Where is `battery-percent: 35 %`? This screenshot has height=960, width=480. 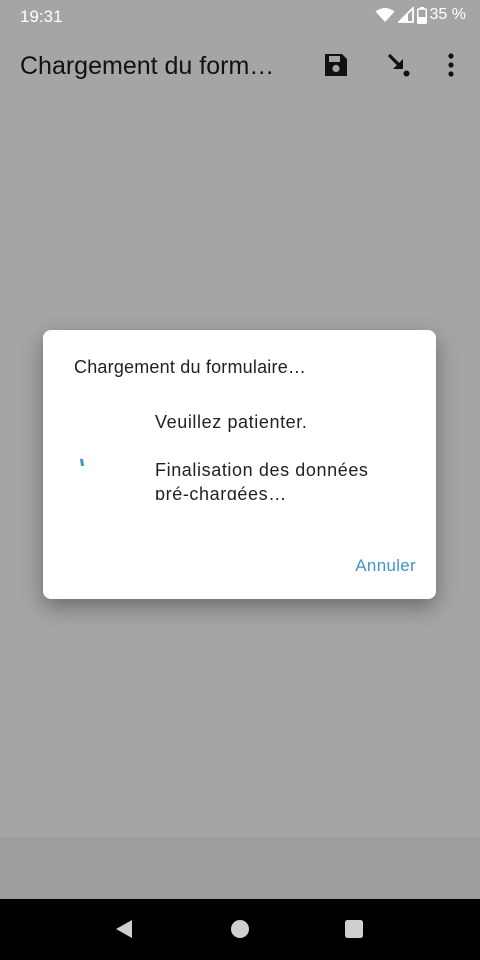 battery-percent: 35 % is located at coordinates (447, 14).